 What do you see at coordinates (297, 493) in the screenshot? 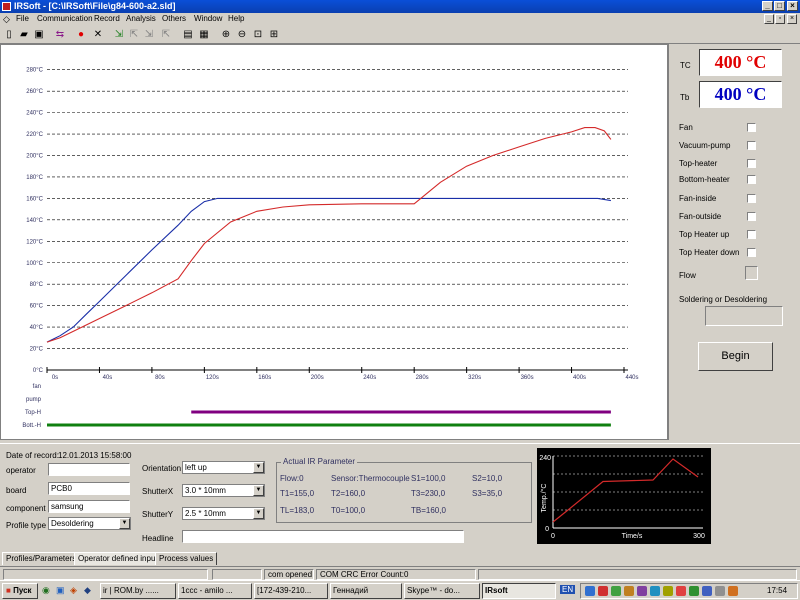
I see `ir-t1: T1=155,0` at bounding box center [297, 493].